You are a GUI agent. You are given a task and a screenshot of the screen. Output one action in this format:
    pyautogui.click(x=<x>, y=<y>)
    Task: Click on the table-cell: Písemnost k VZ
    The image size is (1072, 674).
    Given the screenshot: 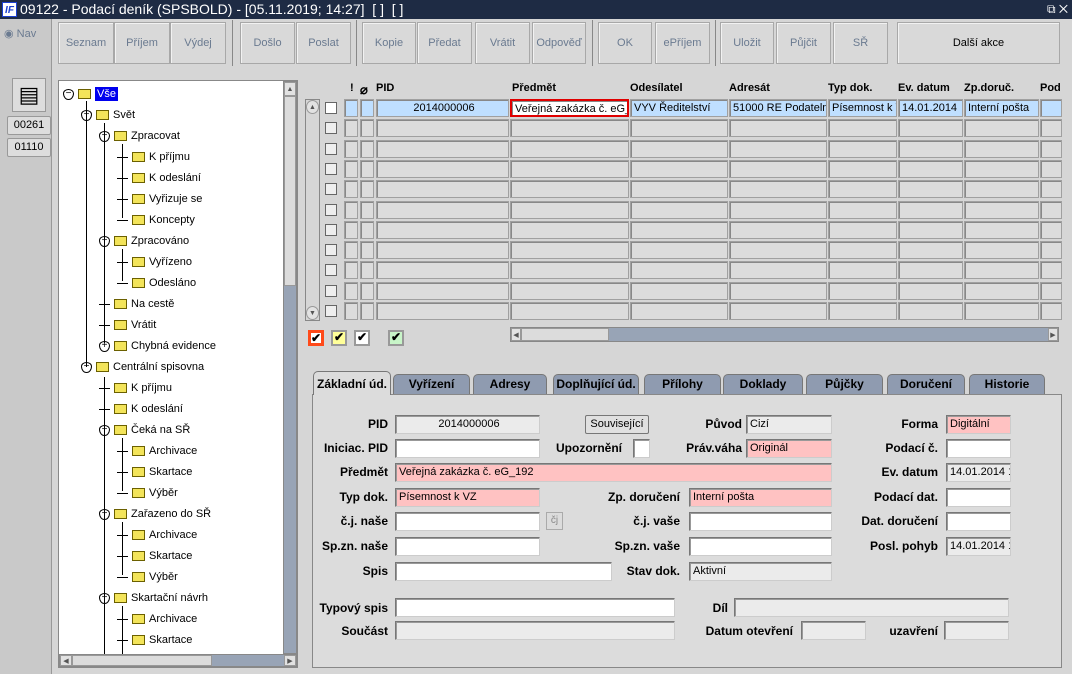 What is the action you would take?
    pyautogui.click(x=862, y=108)
    